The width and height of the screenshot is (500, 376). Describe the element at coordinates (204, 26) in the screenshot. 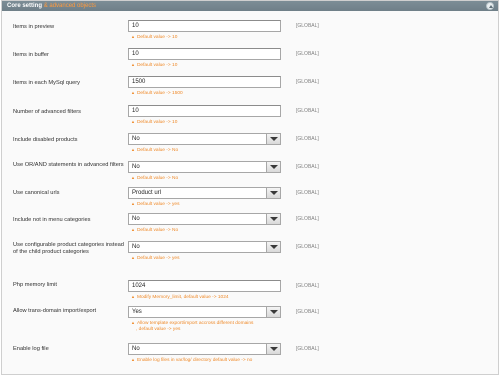

I see `items-in-preview-input: 10` at that location.